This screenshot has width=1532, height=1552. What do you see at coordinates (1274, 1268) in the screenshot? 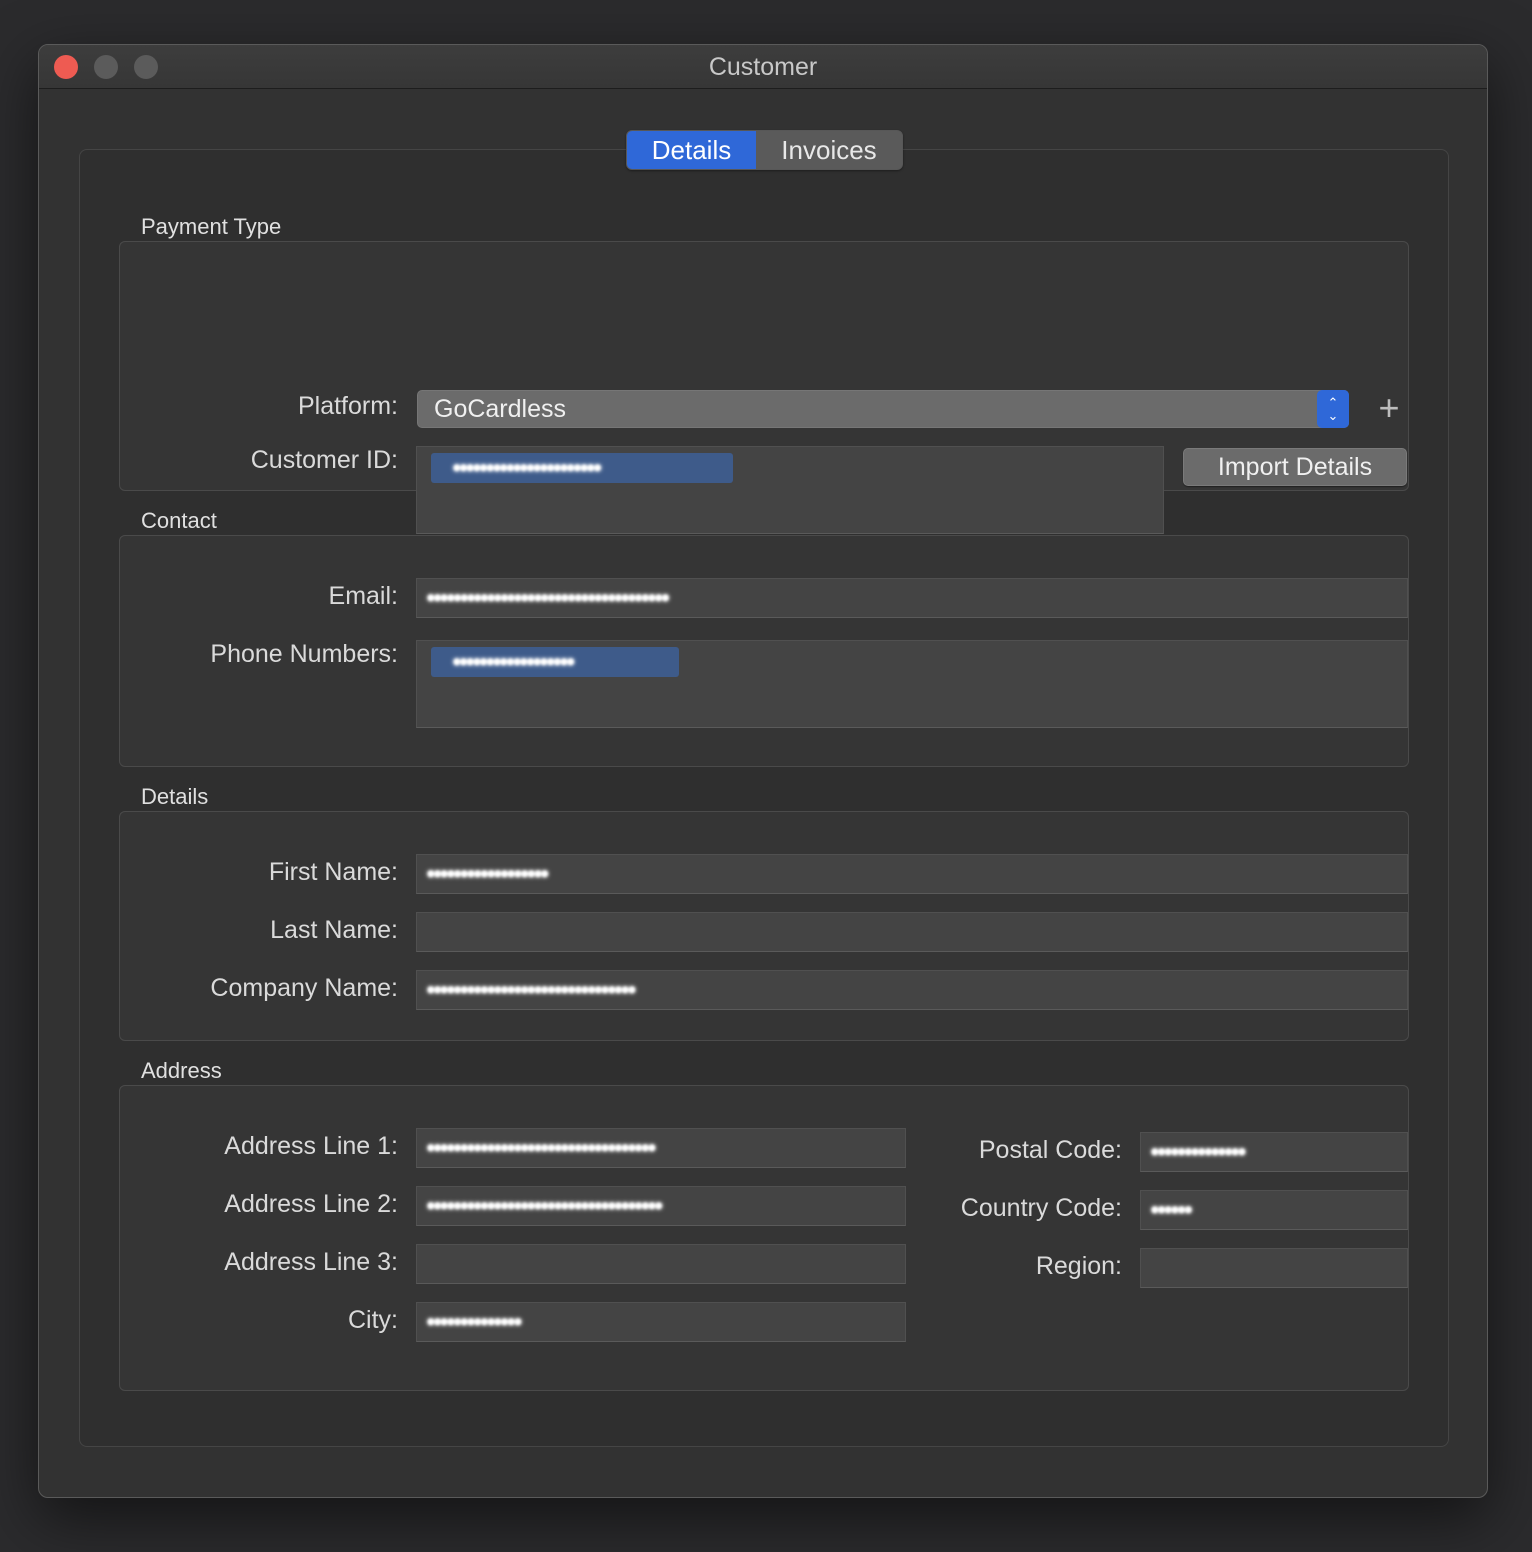
I see `region-field` at bounding box center [1274, 1268].